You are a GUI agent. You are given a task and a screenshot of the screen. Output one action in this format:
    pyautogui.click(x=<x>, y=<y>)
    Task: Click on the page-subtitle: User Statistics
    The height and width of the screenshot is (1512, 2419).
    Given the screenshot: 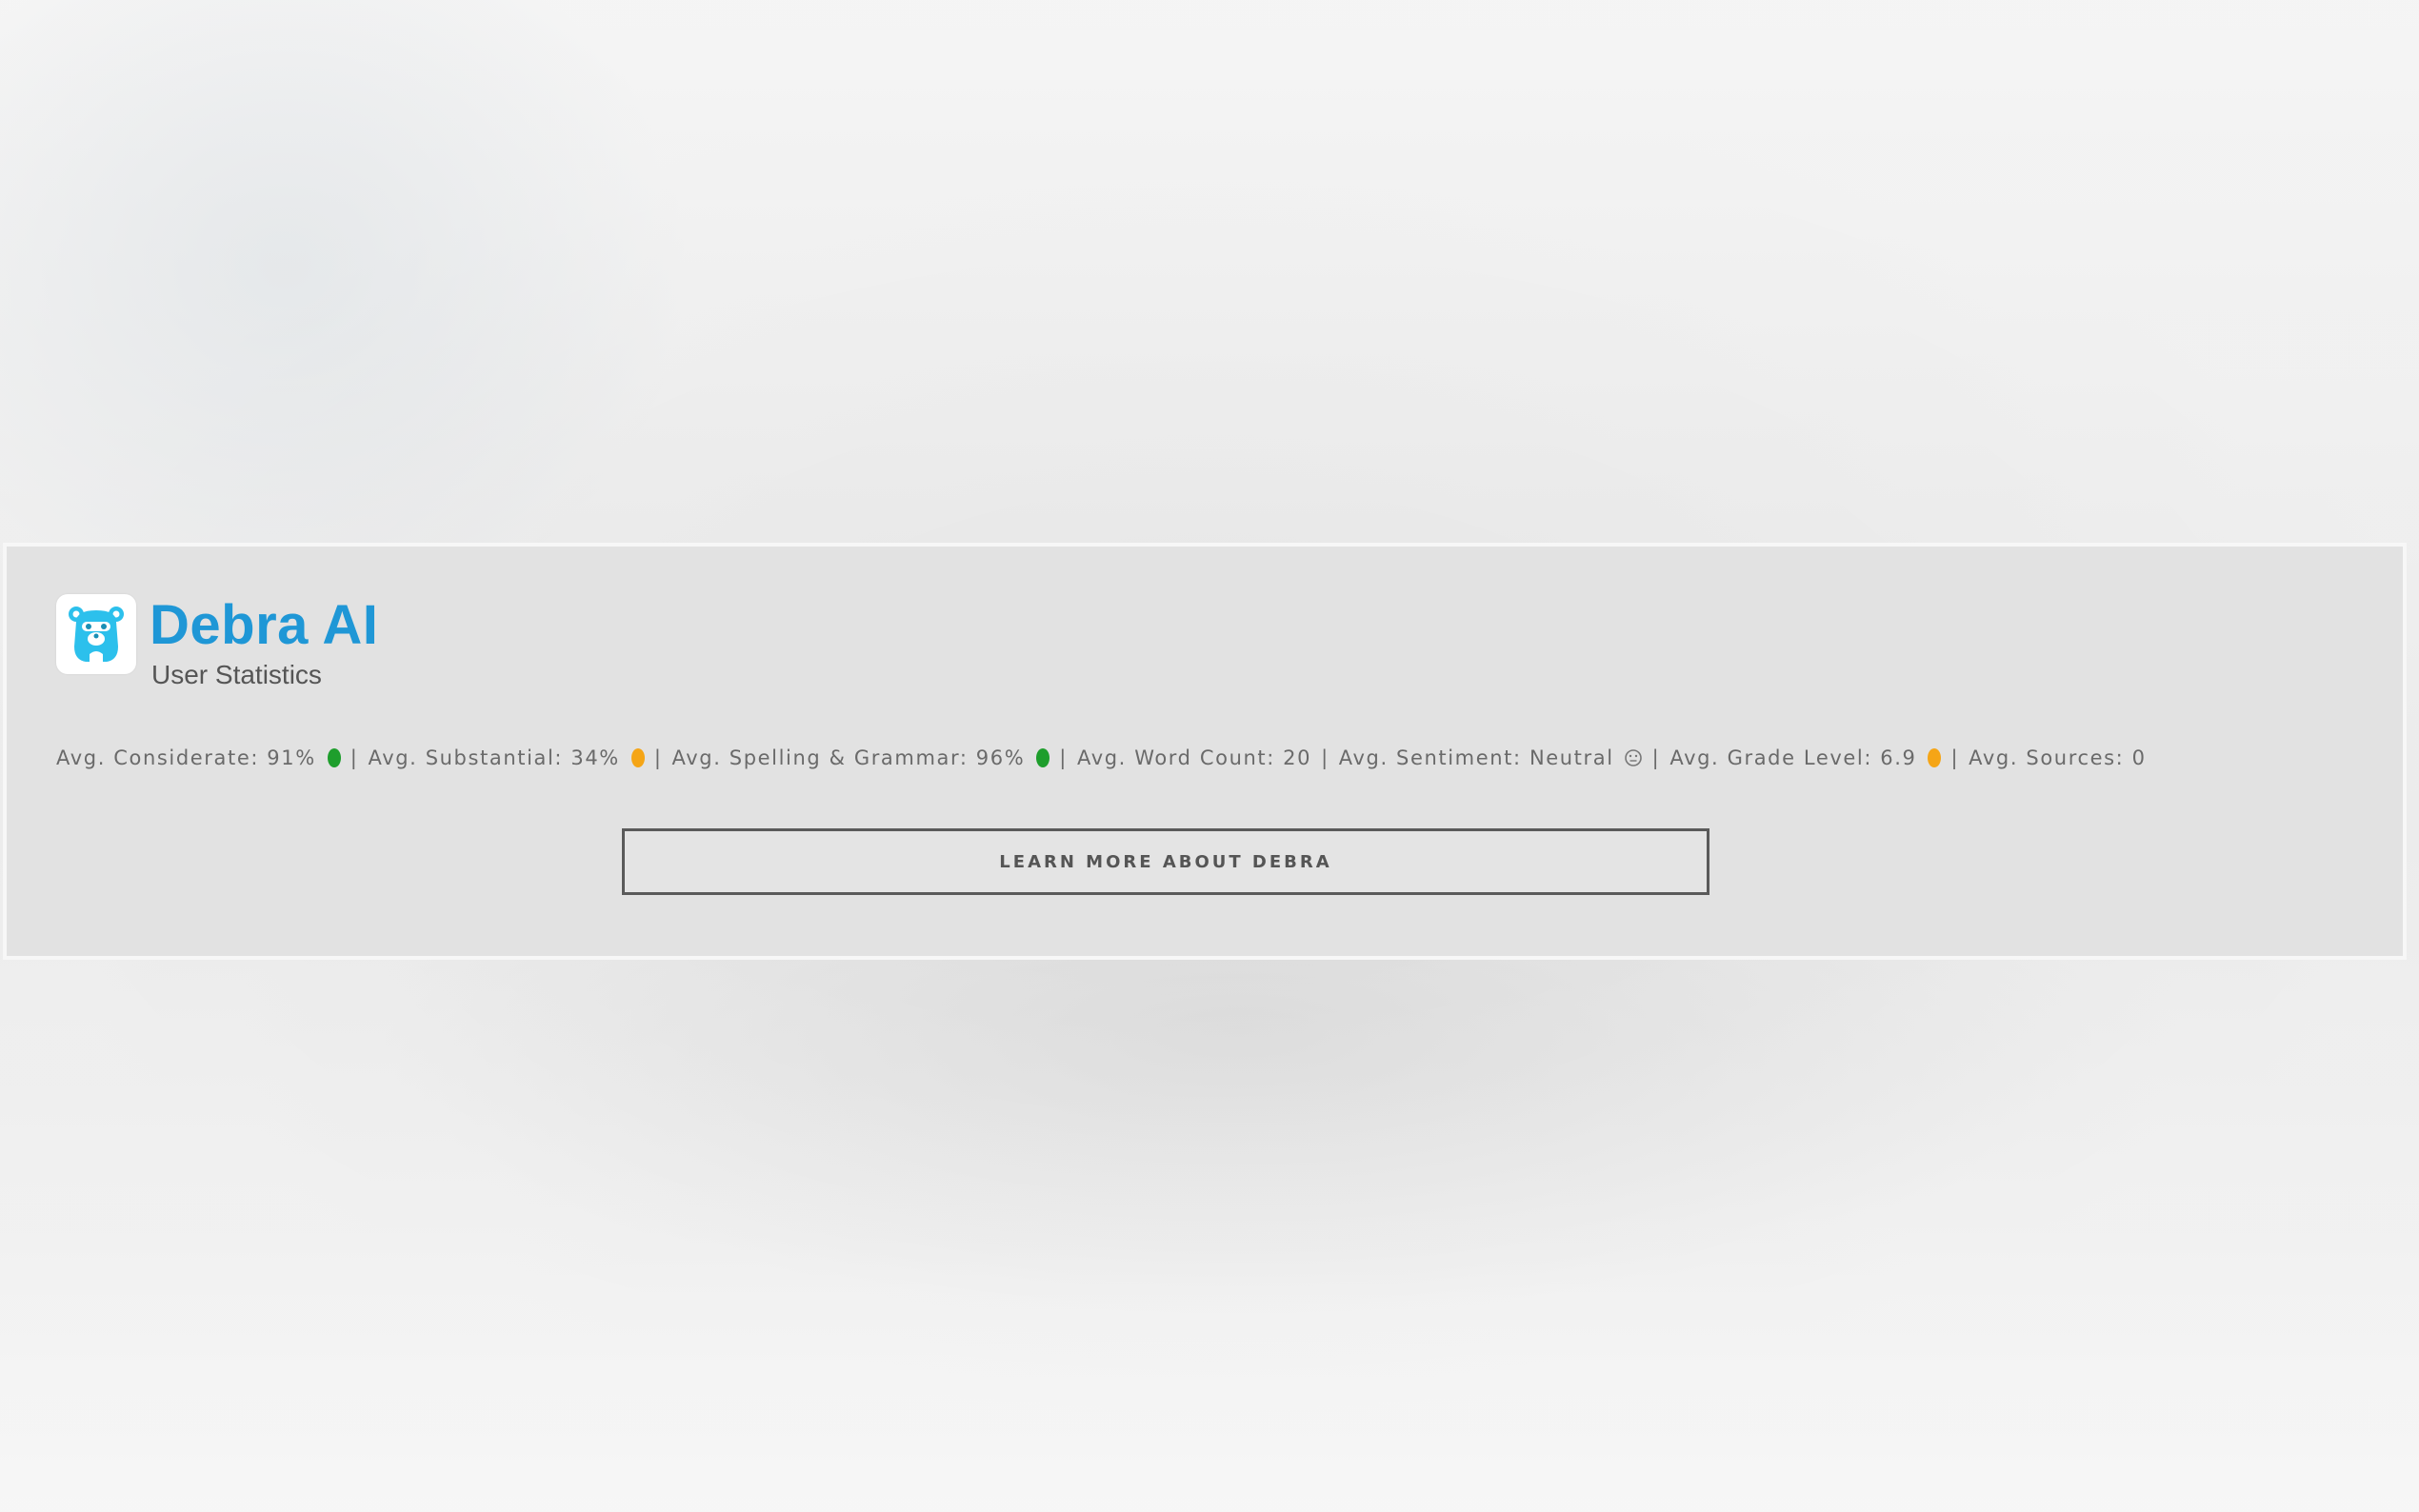 What is the action you would take?
    pyautogui.click(x=236, y=674)
    